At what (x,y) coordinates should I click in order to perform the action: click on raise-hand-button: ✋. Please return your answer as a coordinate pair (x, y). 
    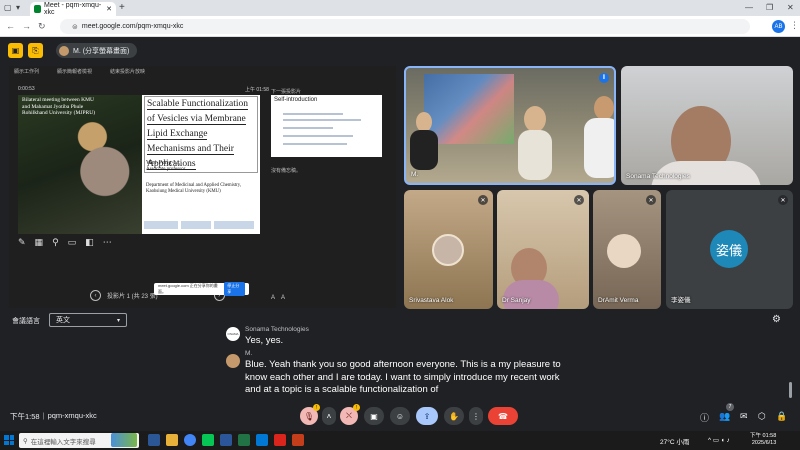
    Looking at the image, I should click on (454, 416).